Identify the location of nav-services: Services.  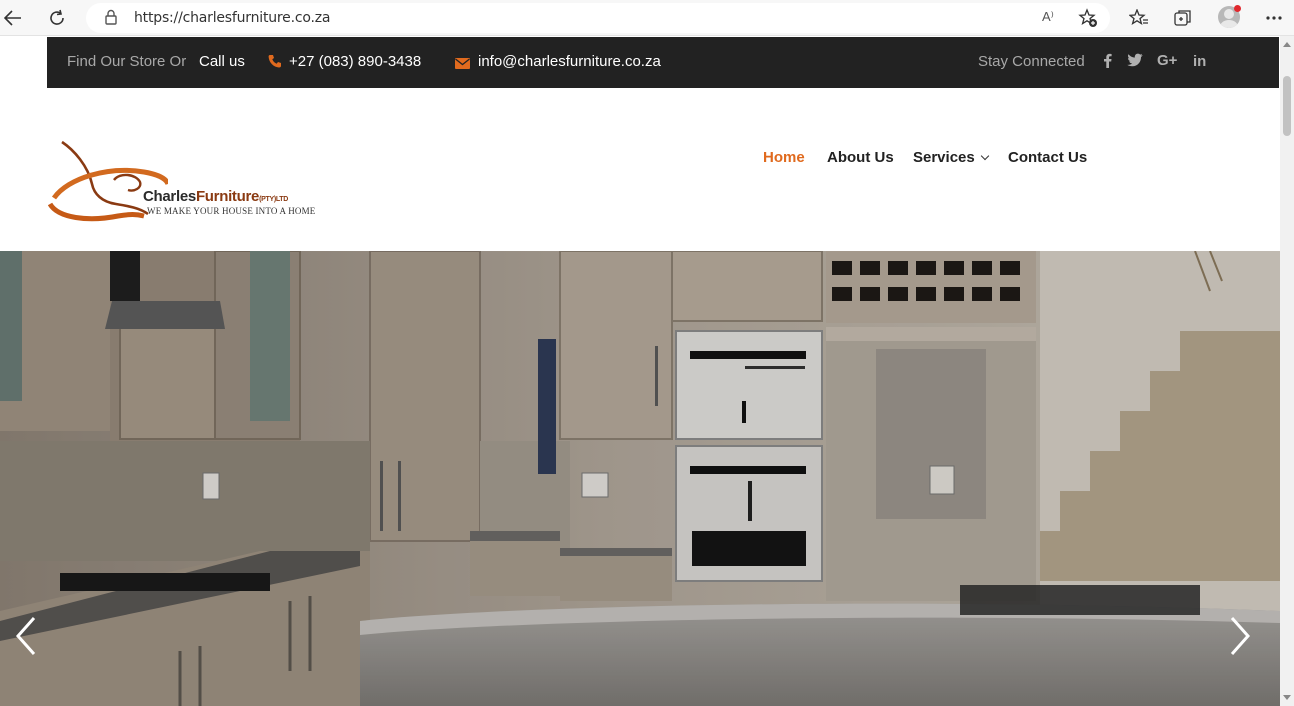
(951, 157).